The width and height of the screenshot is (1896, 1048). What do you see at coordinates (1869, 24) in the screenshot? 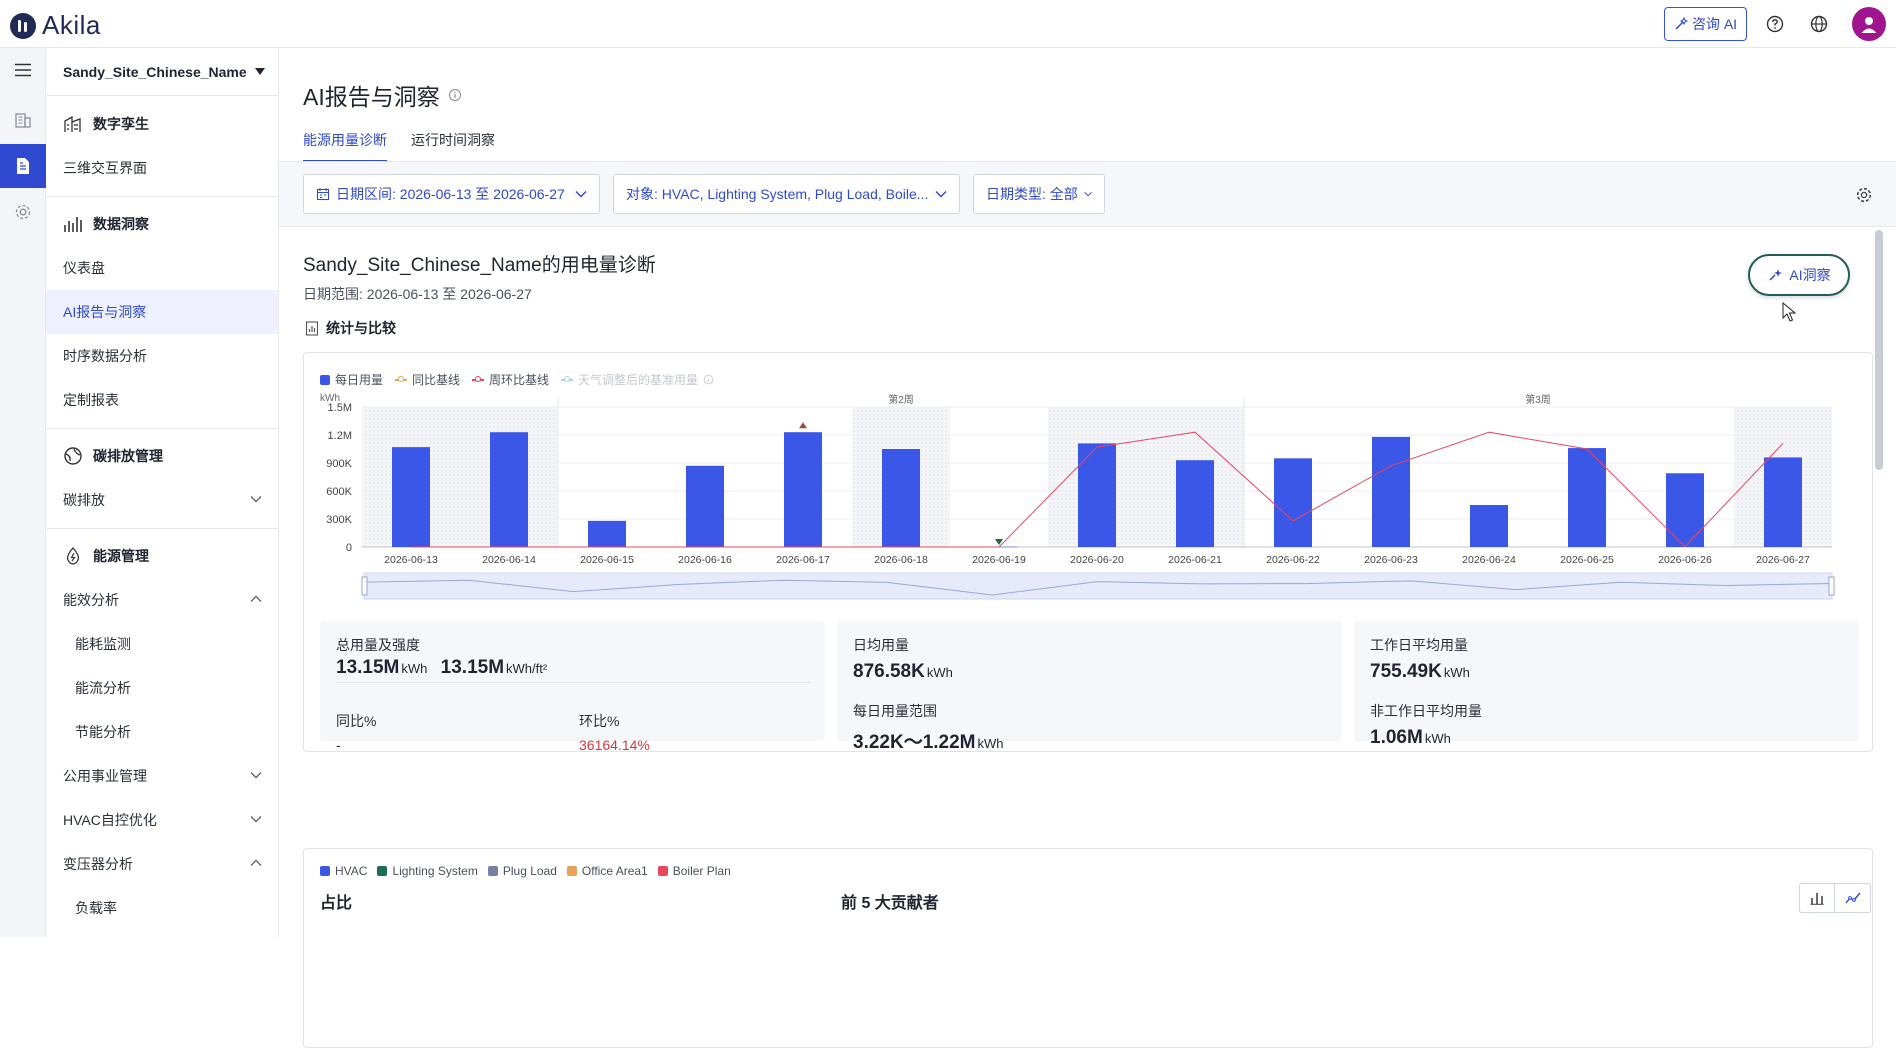
I see `user-avatar` at bounding box center [1869, 24].